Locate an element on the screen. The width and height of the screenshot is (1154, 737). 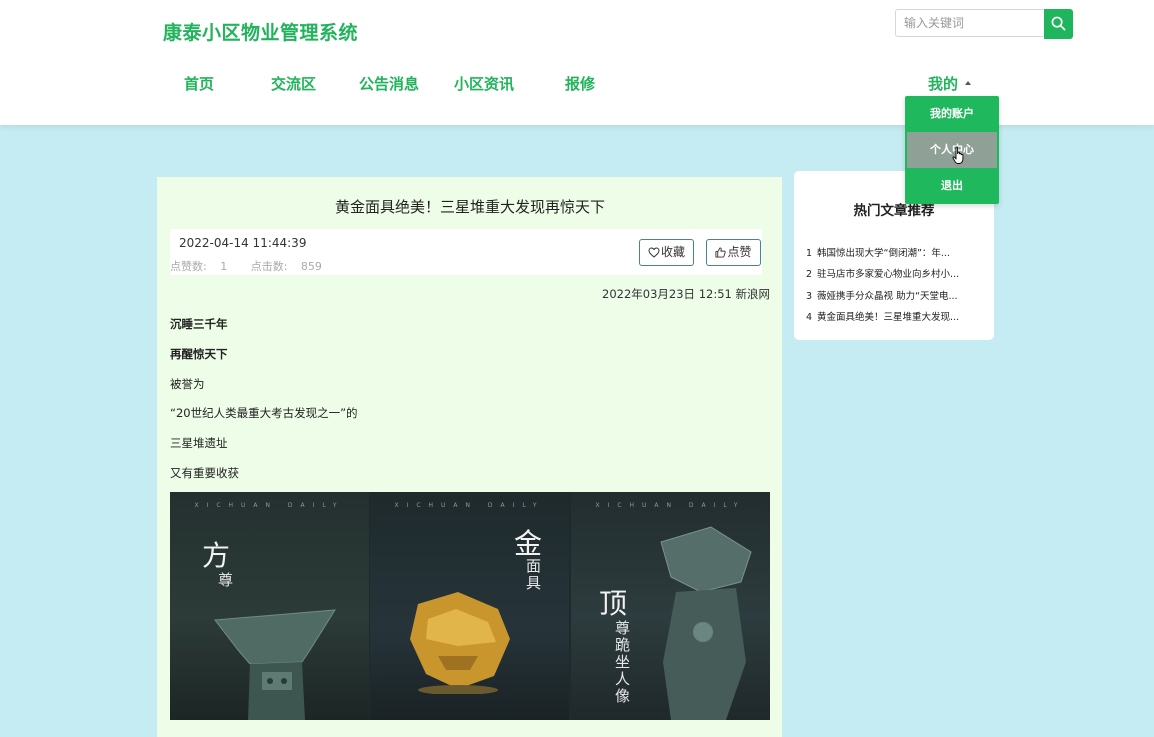
article-paragraph: “20世纪人类最重大考古发现之一”的 is located at coordinates (264, 413).